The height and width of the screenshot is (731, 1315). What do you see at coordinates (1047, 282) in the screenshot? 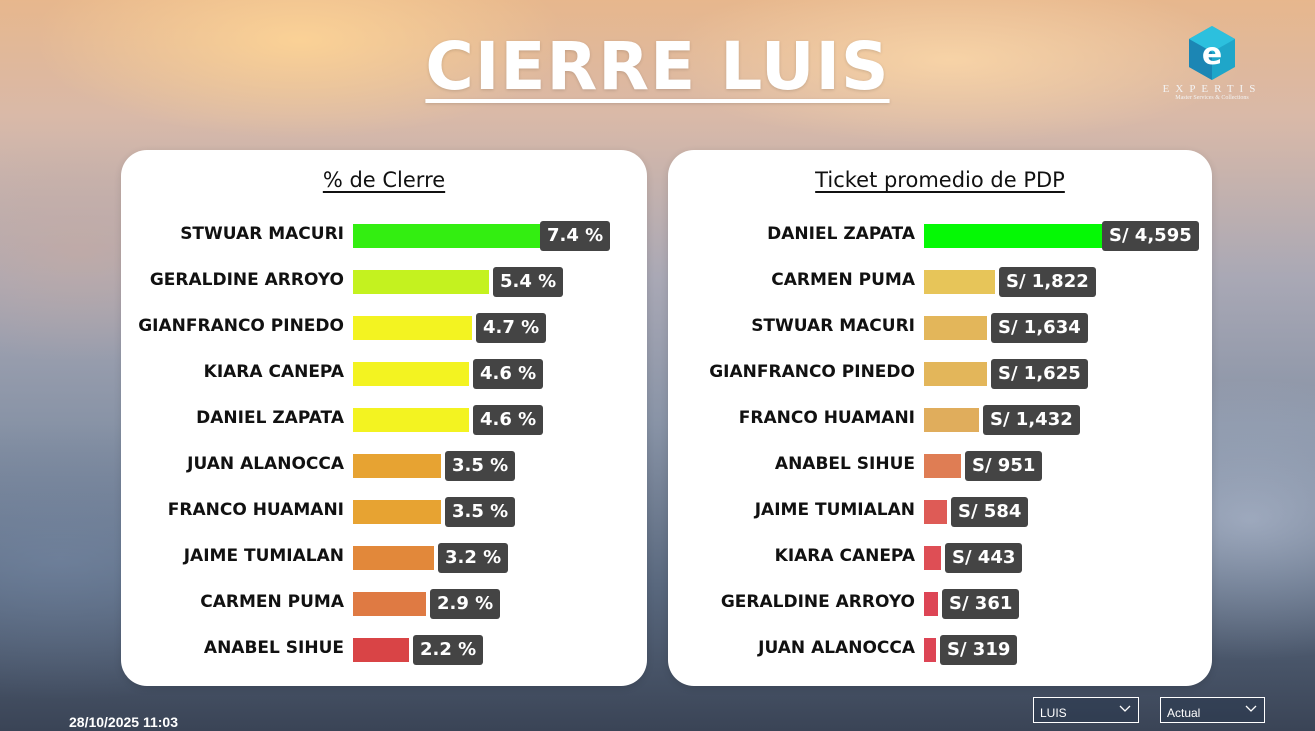
I see `bar-value-label: S/ 1,822` at bounding box center [1047, 282].